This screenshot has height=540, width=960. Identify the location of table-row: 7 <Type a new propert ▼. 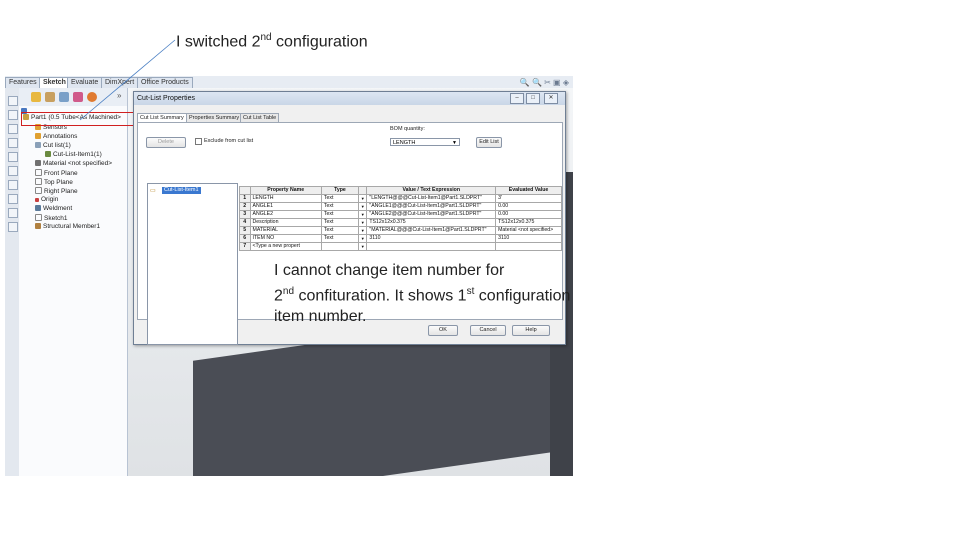
(400, 246).